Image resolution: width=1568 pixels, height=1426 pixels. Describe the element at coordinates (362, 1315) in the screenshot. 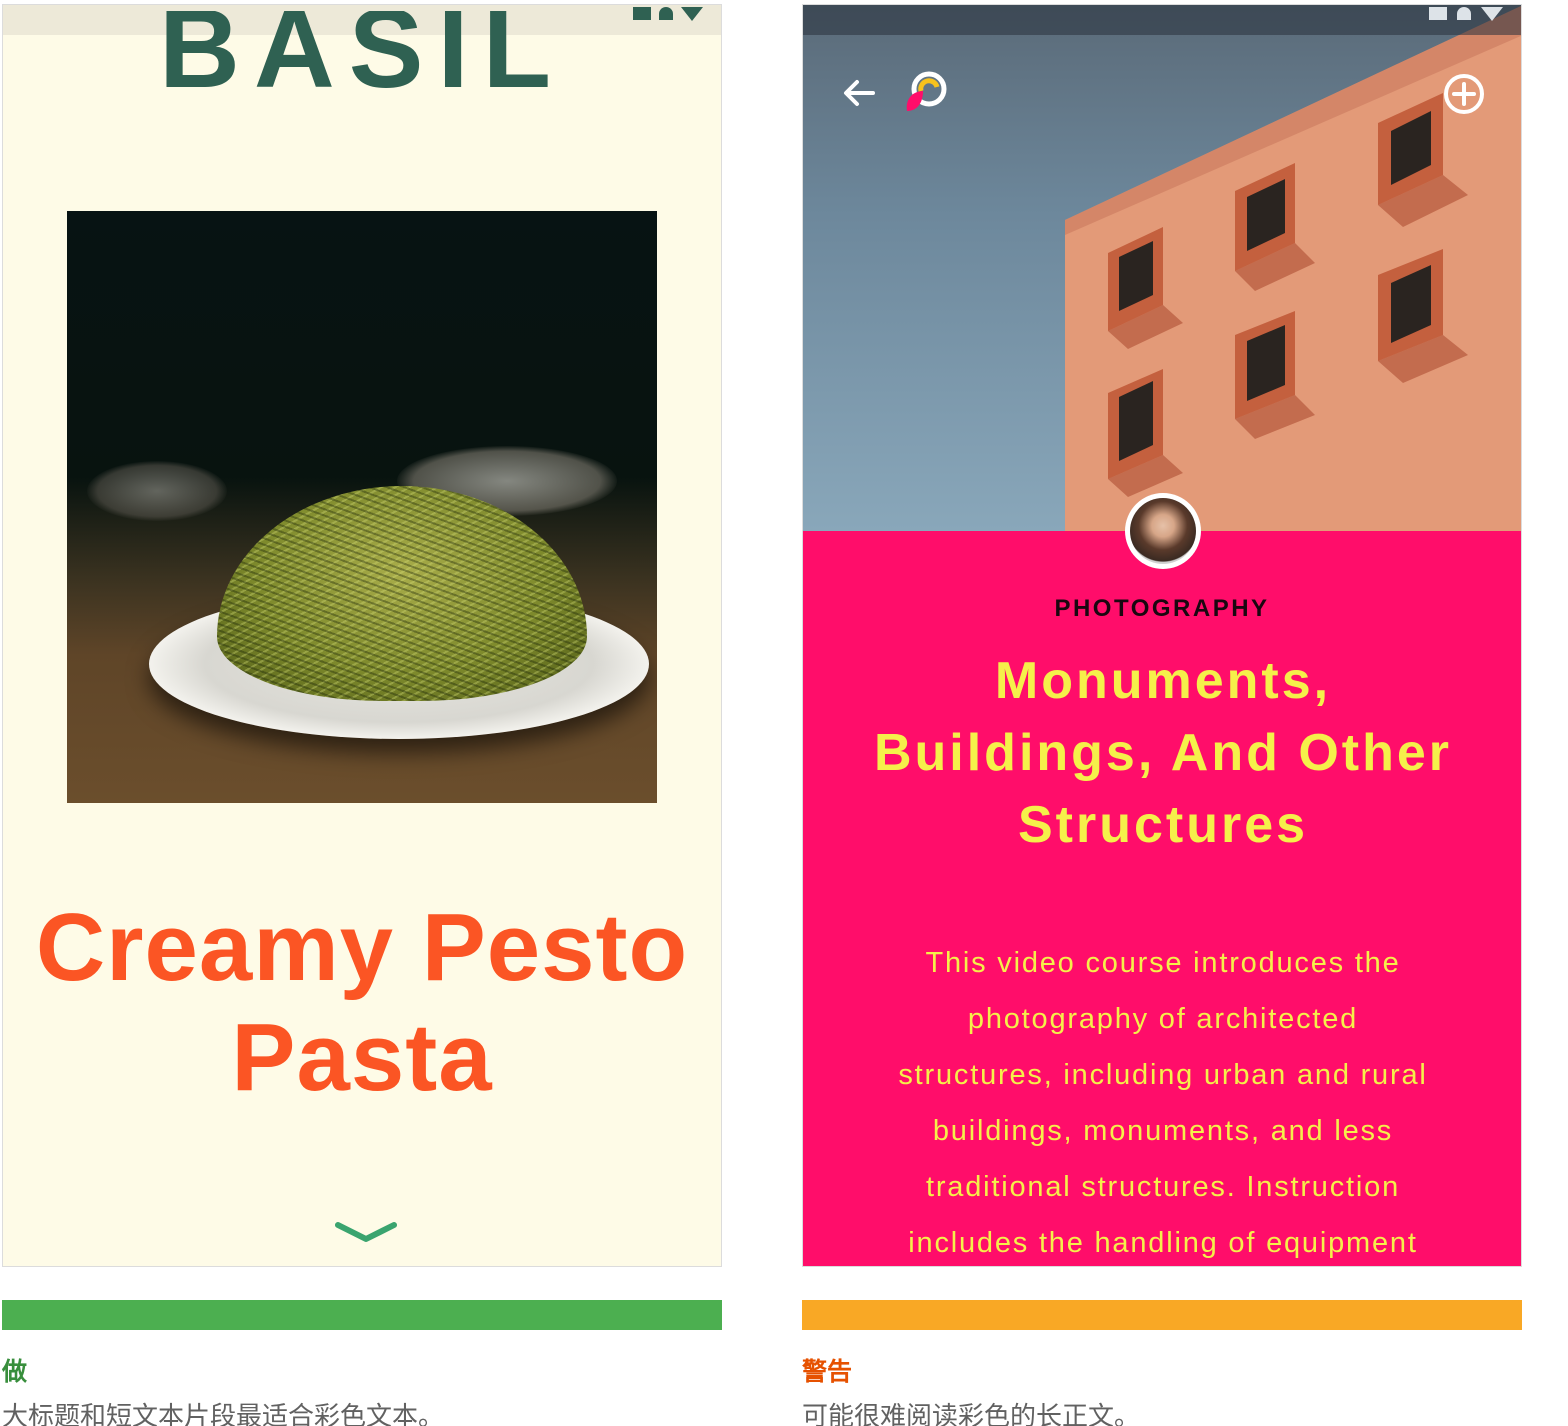

I see `do-indicator-bar` at that location.